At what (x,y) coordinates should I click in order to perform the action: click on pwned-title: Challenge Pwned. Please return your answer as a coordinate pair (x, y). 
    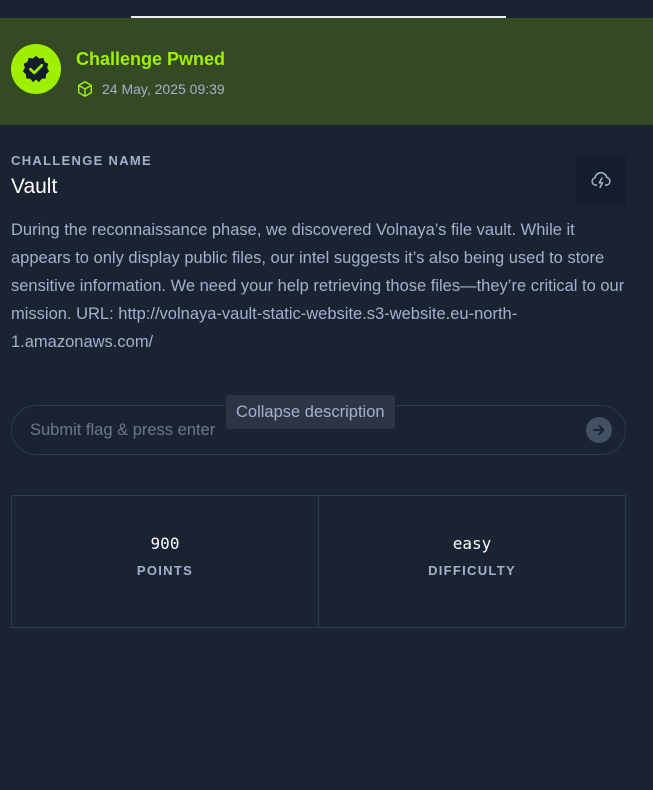
    Looking at the image, I should click on (151, 59).